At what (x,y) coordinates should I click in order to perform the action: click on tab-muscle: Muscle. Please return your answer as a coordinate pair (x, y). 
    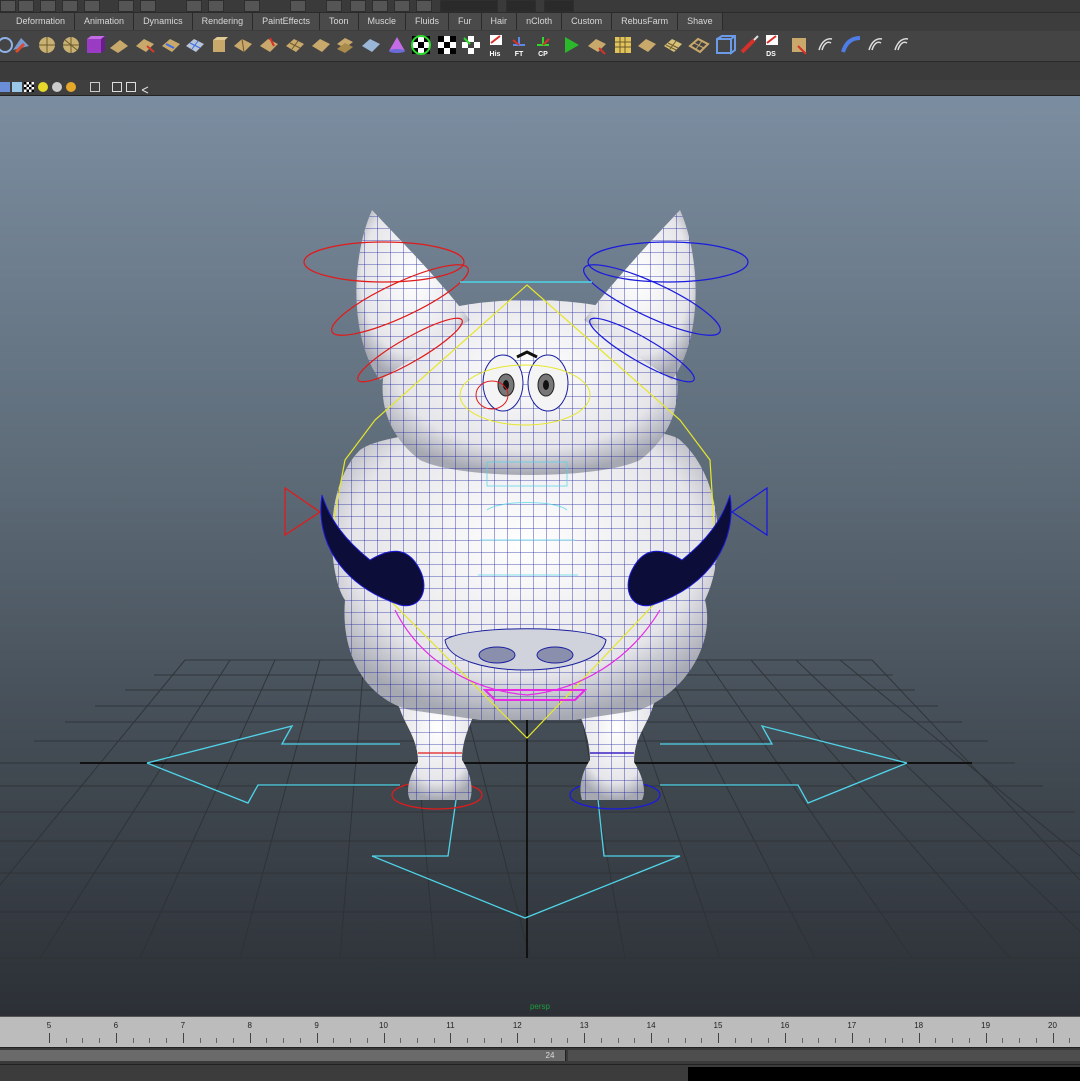
    Looking at the image, I should click on (382, 21).